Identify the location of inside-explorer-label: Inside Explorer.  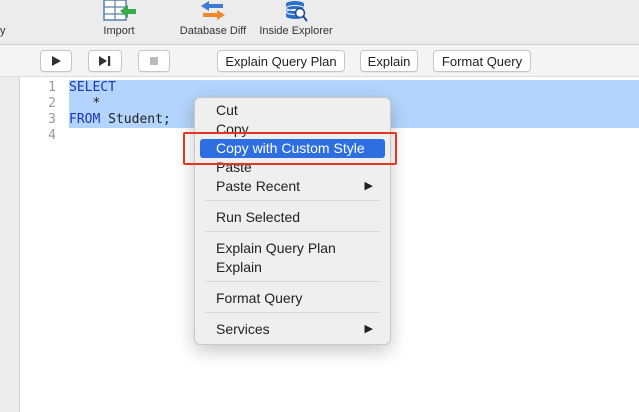
(296, 31).